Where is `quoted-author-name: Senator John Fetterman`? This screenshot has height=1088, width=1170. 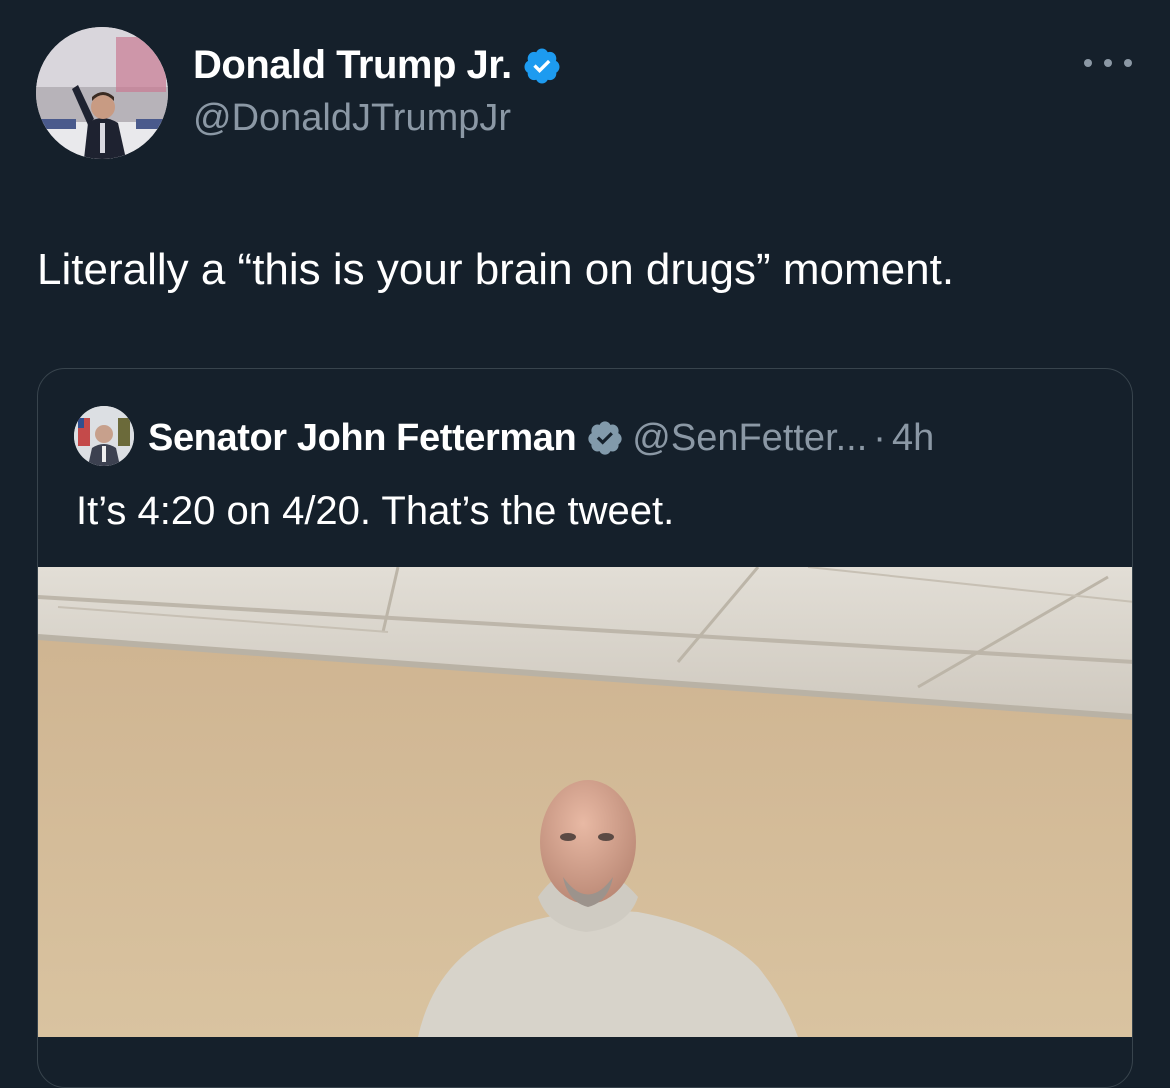
quoted-author-name: Senator John Fetterman is located at coordinates (362, 438).